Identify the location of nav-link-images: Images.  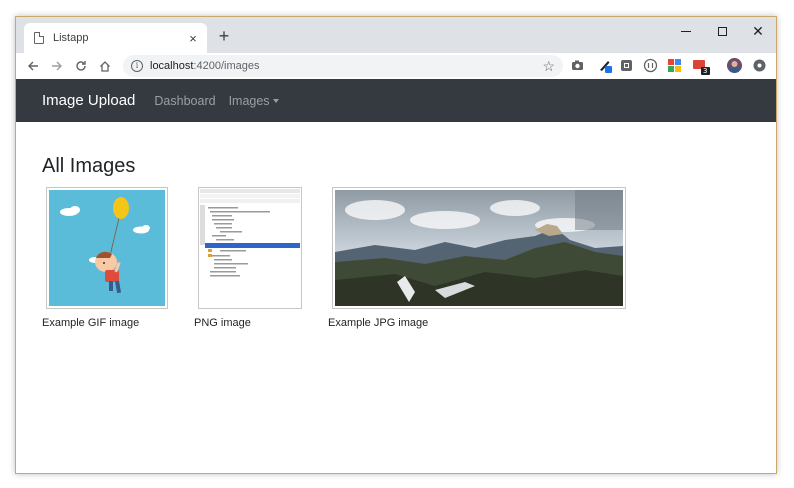
(254, 101).